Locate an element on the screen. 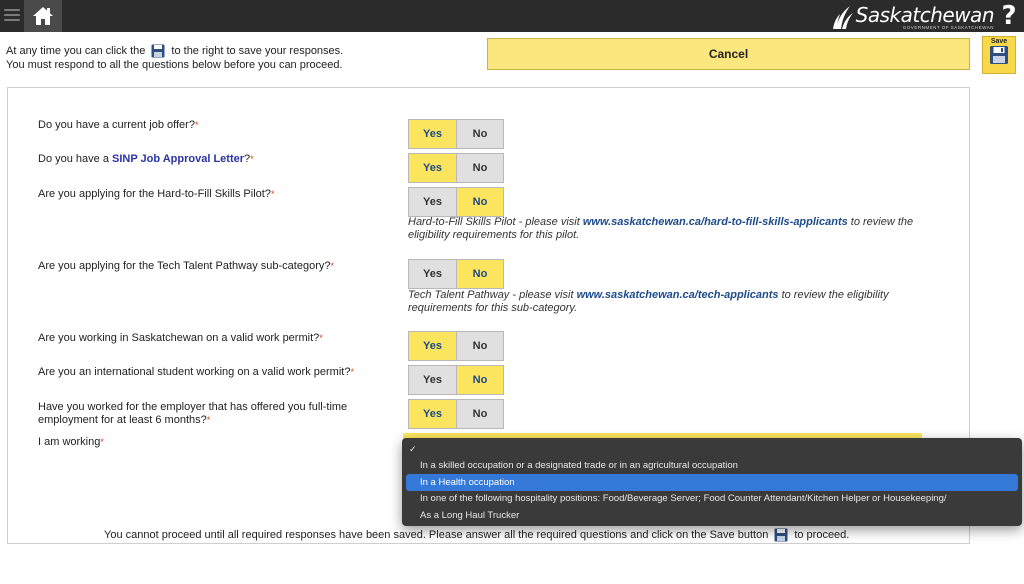  yes-no-international-student: Yes No is located at coordinates (456, 380).